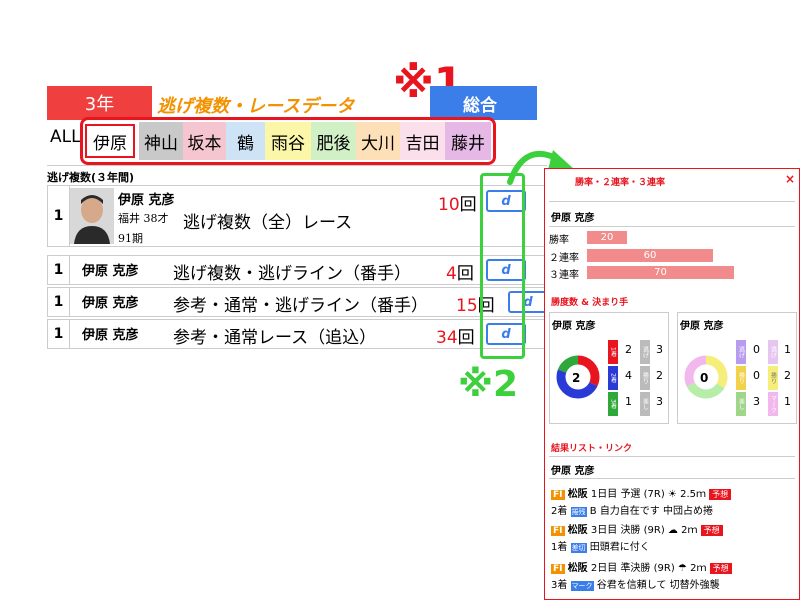 This screenshot has height=600, width=800. What do you see at coordinates (559, 240) in the screenshot?
I see `rate-label: 勝率` at bounding box center [559, 240].